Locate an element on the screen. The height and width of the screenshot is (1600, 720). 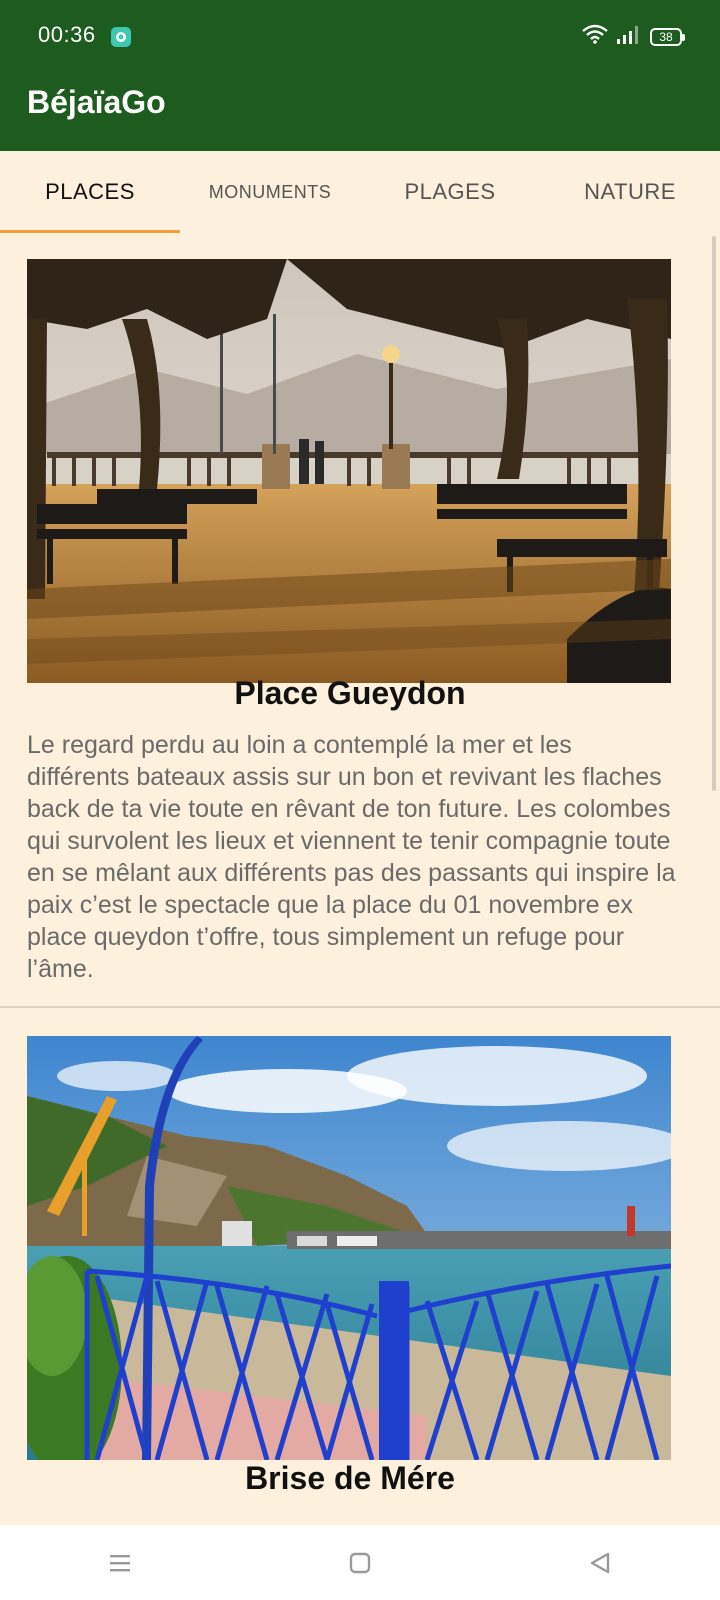
app-bar: 00:36 38 BéjaïaGo is located at coordinates (360, 75).